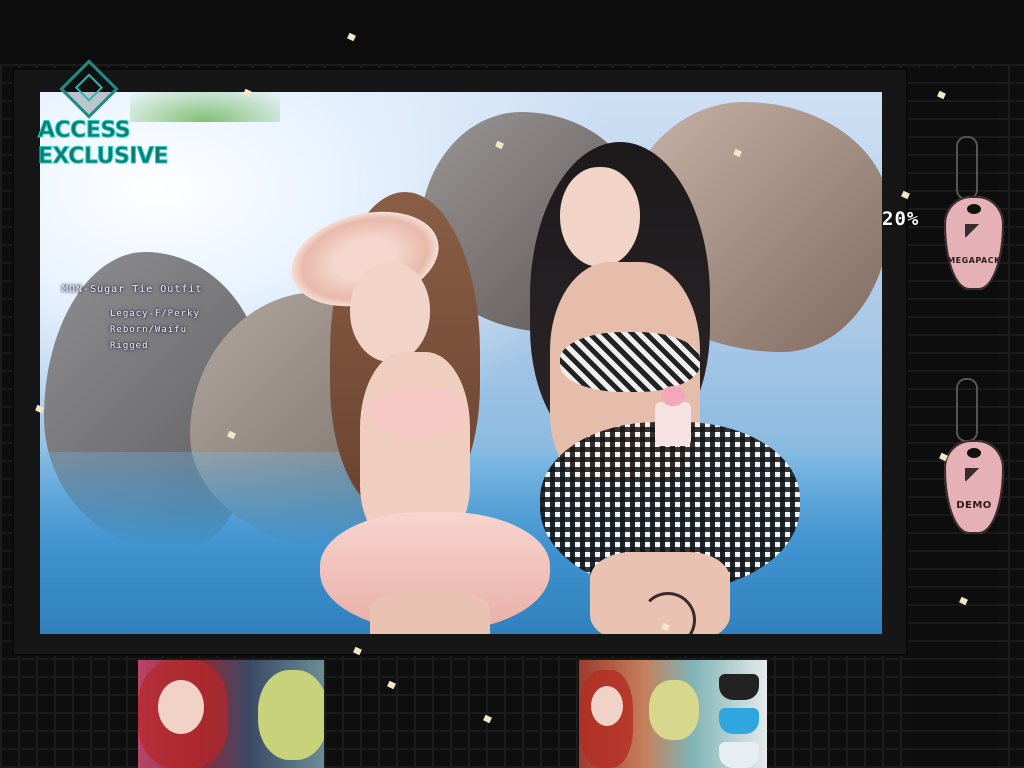  I want to click on product-detail: Reborn/Waifu, so click(149, 330).